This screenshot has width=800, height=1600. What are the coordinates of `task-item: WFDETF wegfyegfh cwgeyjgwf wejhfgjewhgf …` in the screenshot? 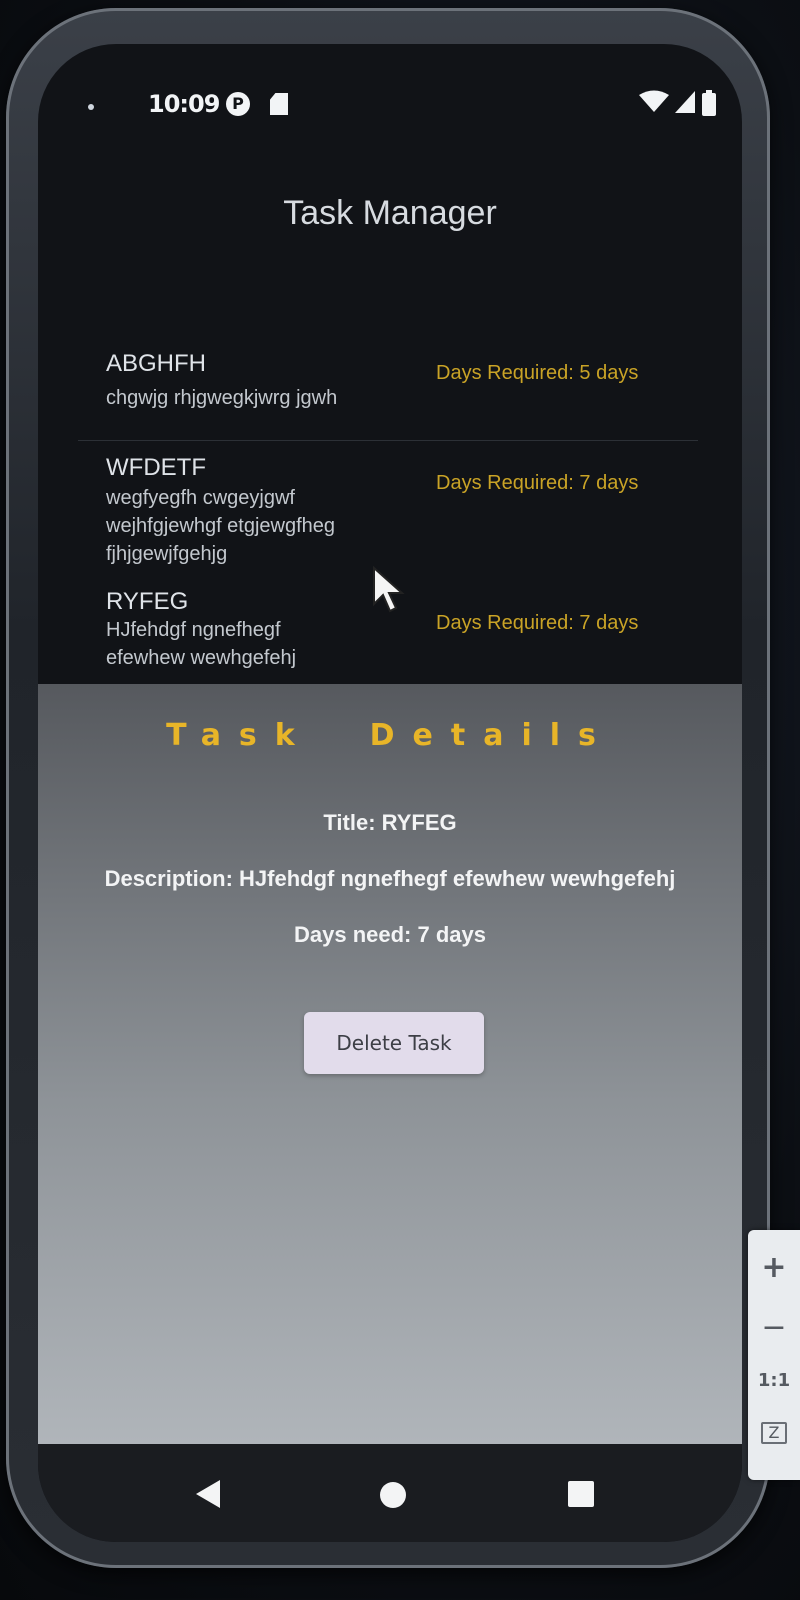 It's located at (390, 507).